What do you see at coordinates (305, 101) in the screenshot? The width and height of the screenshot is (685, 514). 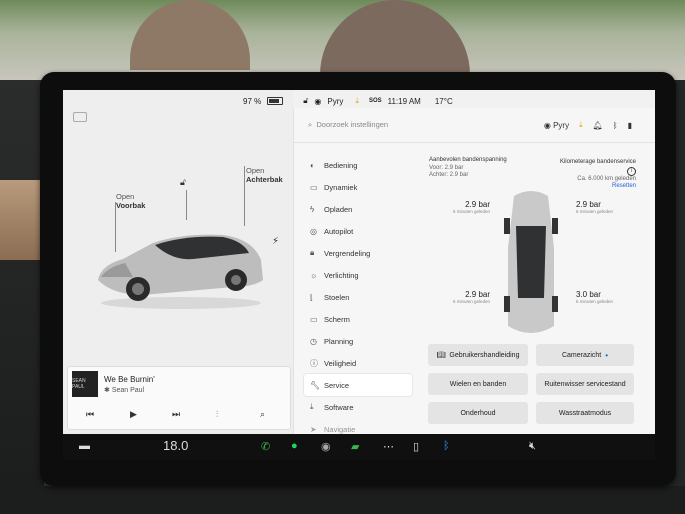 I see `lock-status-icon: 🔓︎` at bounding box center [305, 101].